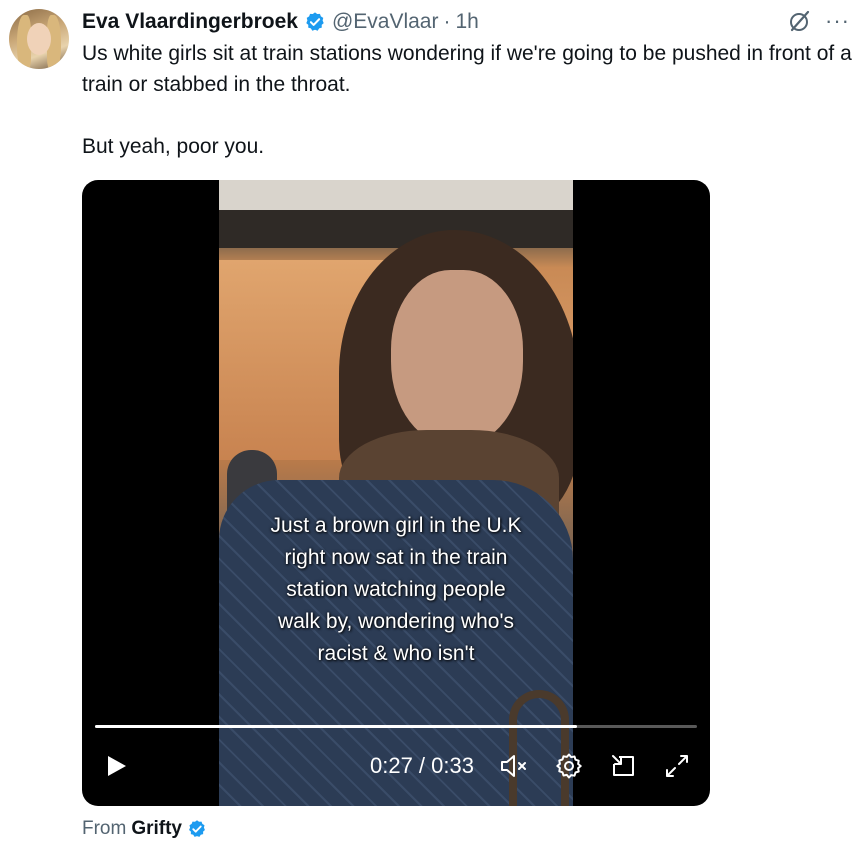 The height and width of the screenshot is (851, 860). Describe the element at coordinates (396, 621) in the screenshot. I see `caption-line: walk by, wondering who's` at that location.